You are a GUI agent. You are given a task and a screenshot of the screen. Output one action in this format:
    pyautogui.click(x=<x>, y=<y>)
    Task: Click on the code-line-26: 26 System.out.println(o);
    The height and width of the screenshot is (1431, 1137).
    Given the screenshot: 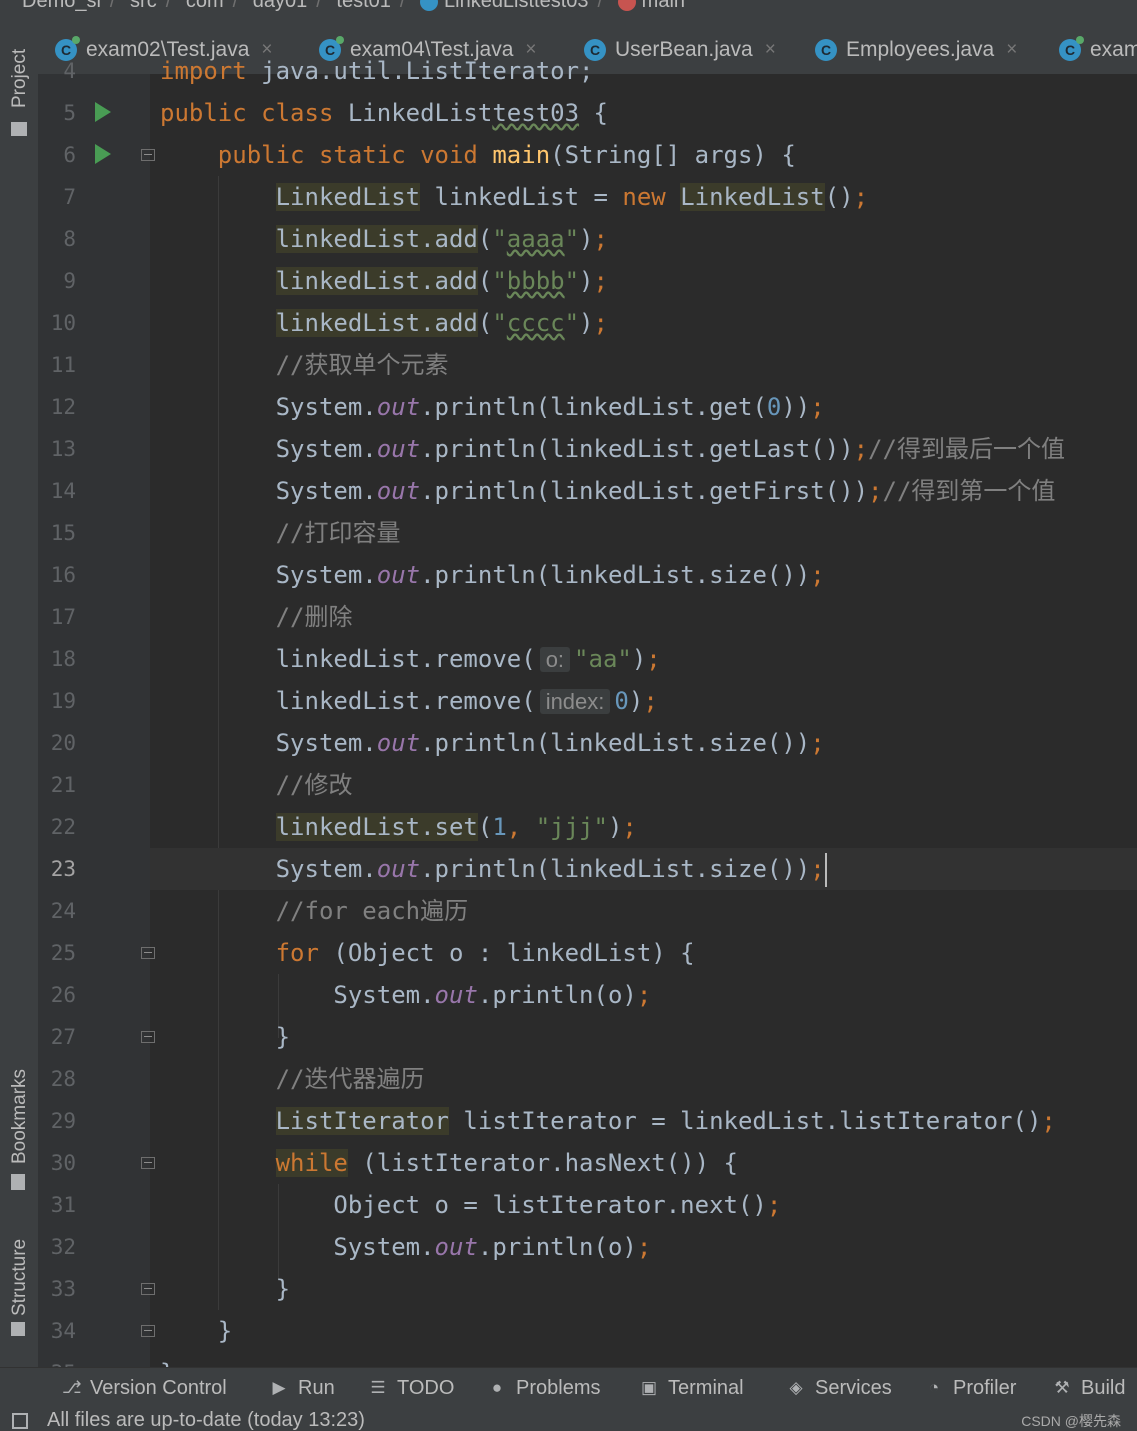 What is the action you would take?
    pyautogui.click(x=568, y=995)
    